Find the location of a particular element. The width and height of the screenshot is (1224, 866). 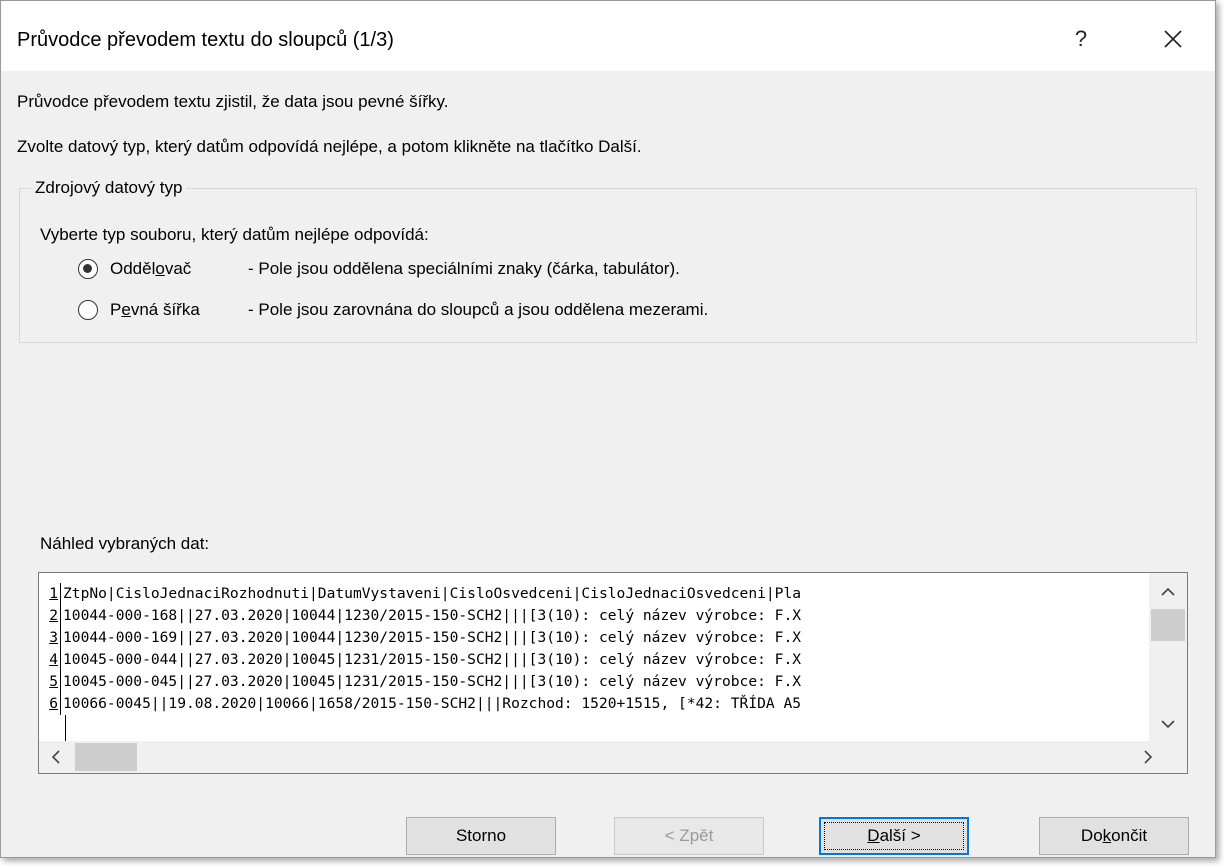

source-type-legend: Zdrojový datový typ is located at coordinates (109, 188).